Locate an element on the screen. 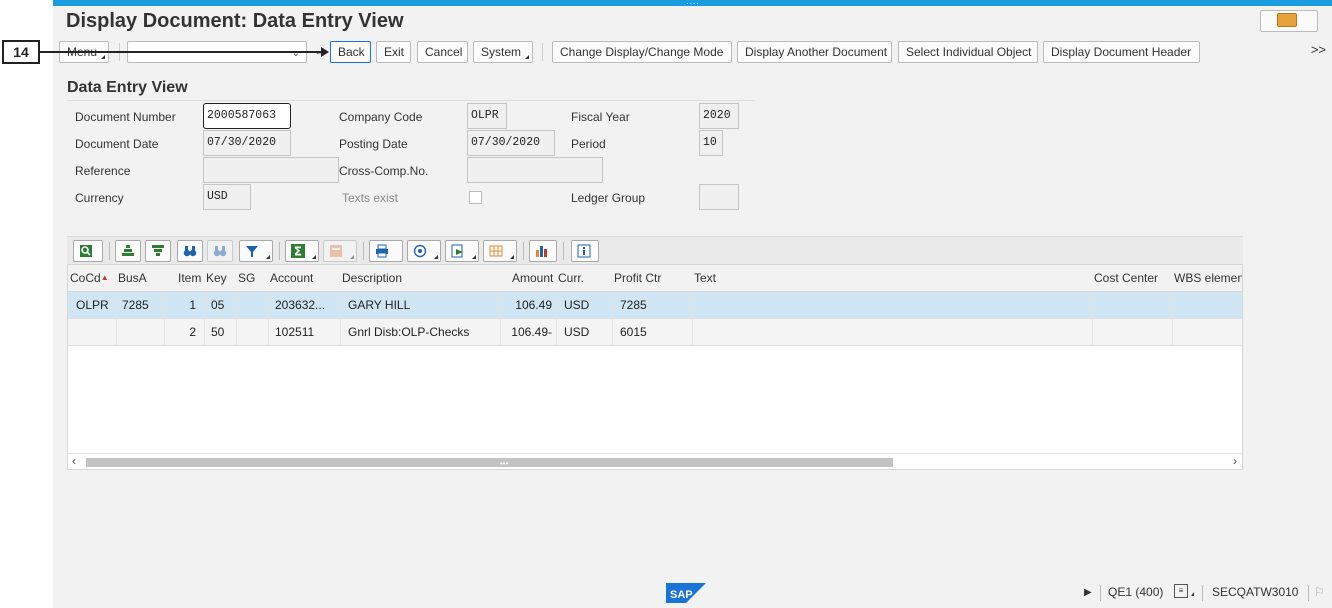 This screenshot has height=608, width=1332. reference-field is located at coordinates (271, 170).